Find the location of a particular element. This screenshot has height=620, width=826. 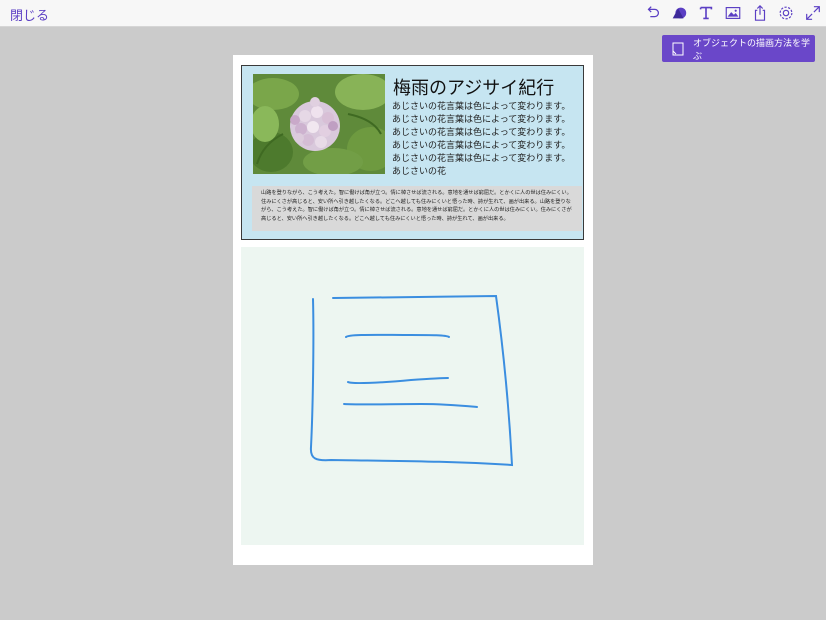

image-icon is located at coordinates (733, 13).